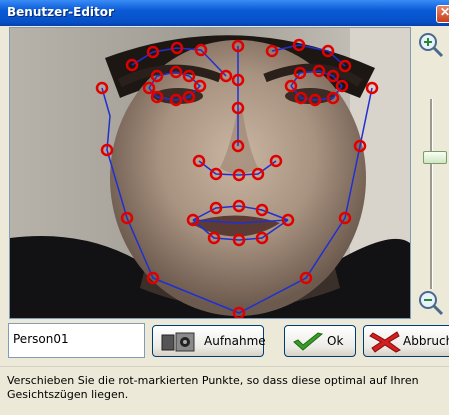 The image size is (449, 415). I want to click on checkmark-icon, so click(308, 341).